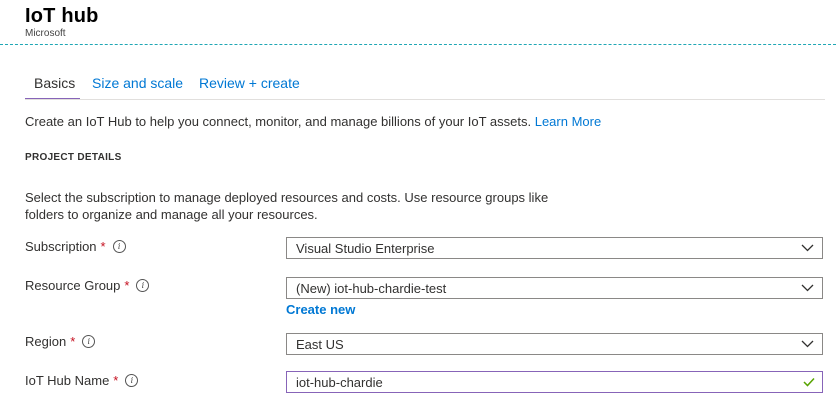 Image resolution: width=836 pixels, height=413 pixels. I want to click on hub-name-value: iot-hub-chardie, so click(339, 382).